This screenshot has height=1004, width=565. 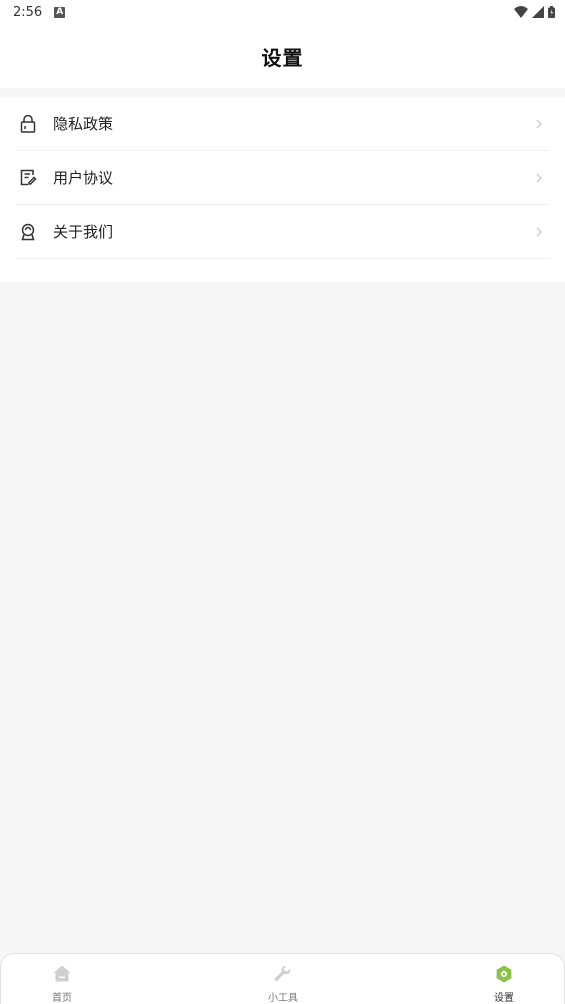 I want to click on bottom-tab-bar: 首页 小工具 设置, so click(x=282, y=978).